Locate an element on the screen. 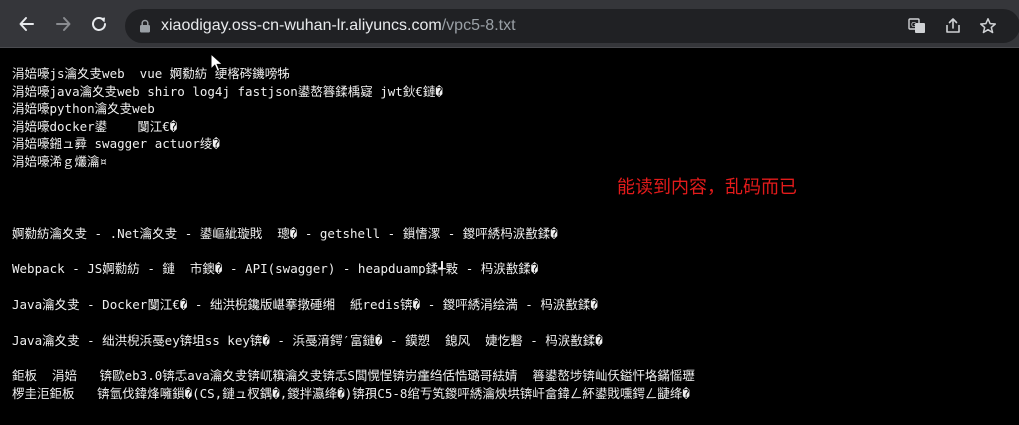 This screenshot has height=425, width=1019. bookmark-button is located at coordinates (988, 26).